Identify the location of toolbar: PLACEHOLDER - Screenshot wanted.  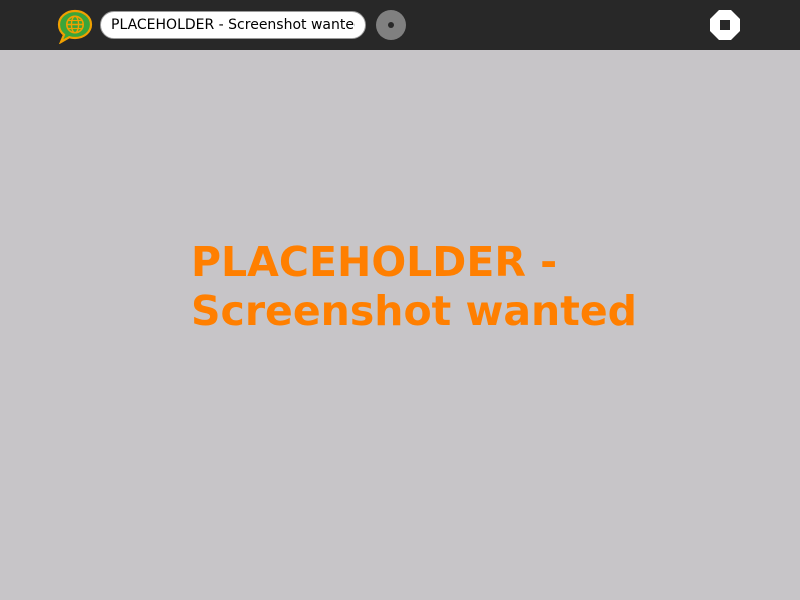
(400, 25).